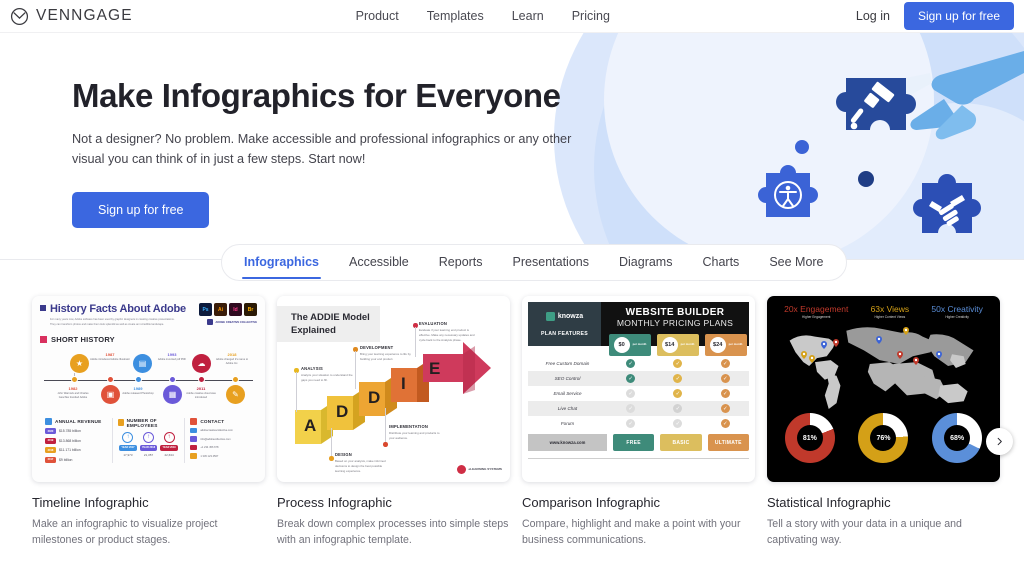  I want to click on timeline-caption: Adobe released Photoshop, so click(138, 393).